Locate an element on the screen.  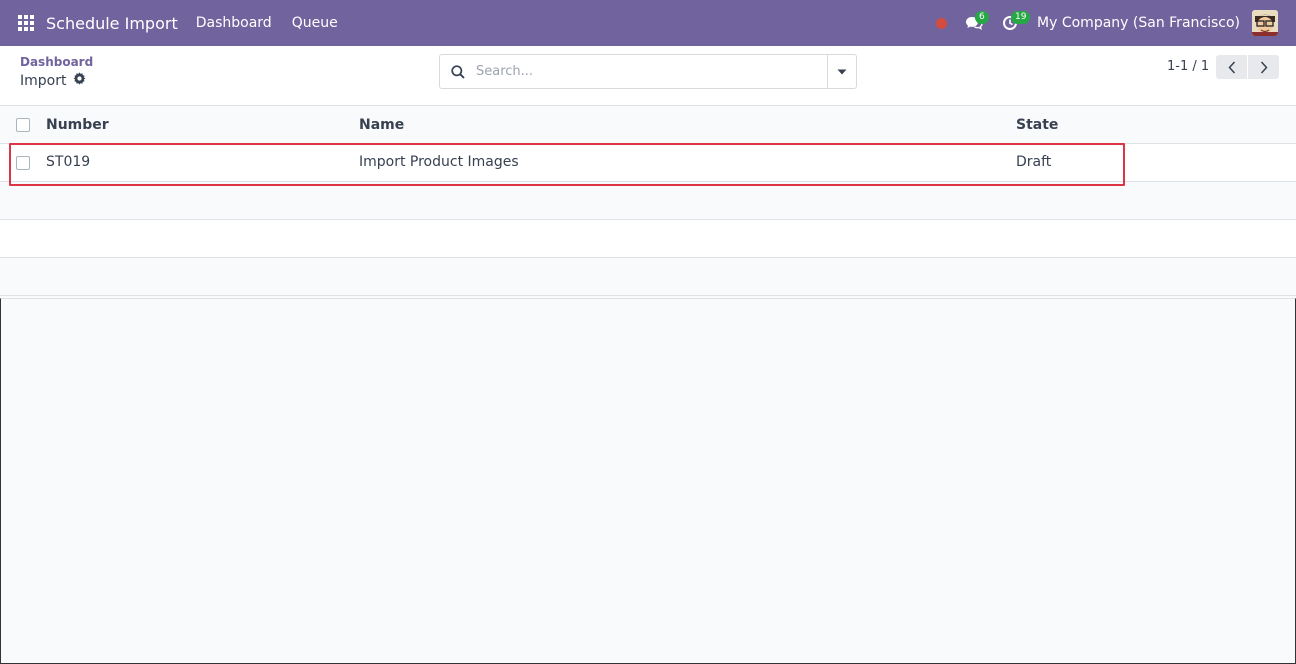
messages-badge: 6 is located at coordinates (982, 17).